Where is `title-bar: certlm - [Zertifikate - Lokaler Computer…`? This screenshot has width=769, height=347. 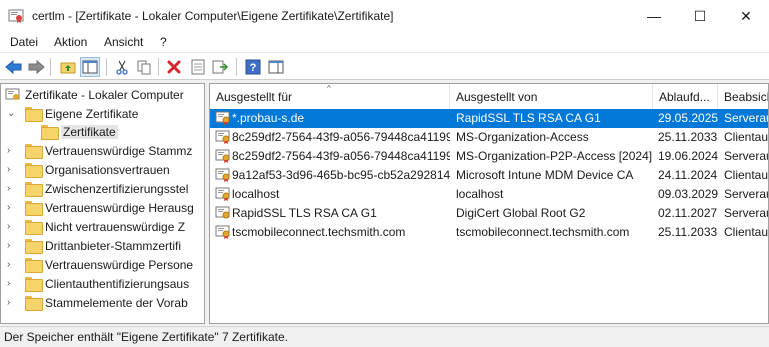
title-bar: certlm - [Zertifikate - Lokaler Computer… is located at coordinates (384, 16).